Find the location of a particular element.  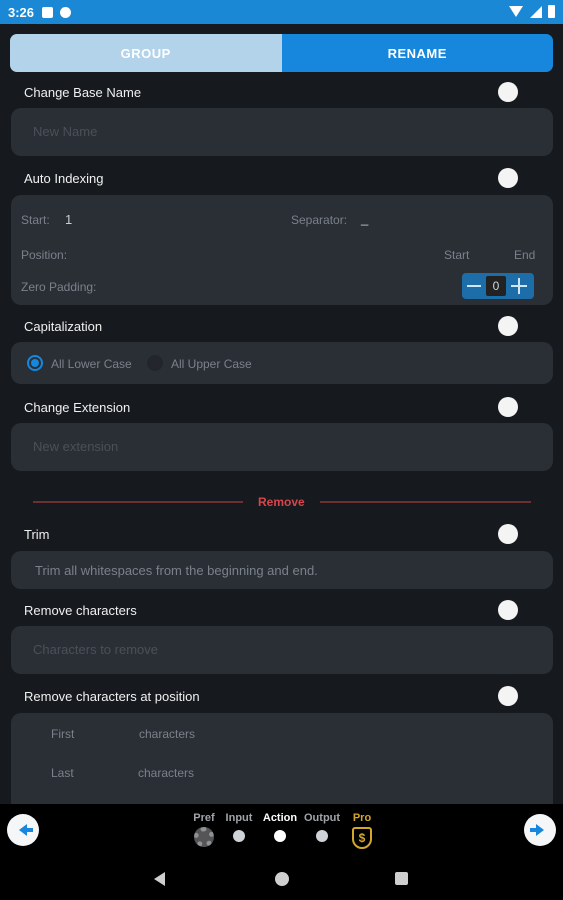

remove-at-position-toggle is located at coordinates (508, 696).